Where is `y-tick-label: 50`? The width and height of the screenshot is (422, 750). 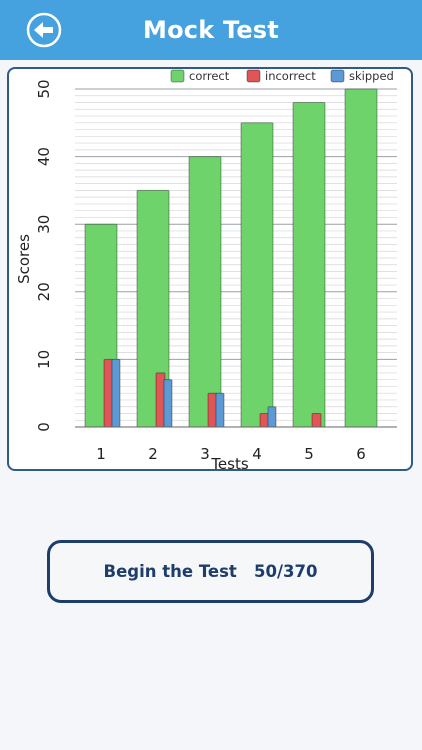
y-tick-label: 50 is located at coordinates (44, 88).